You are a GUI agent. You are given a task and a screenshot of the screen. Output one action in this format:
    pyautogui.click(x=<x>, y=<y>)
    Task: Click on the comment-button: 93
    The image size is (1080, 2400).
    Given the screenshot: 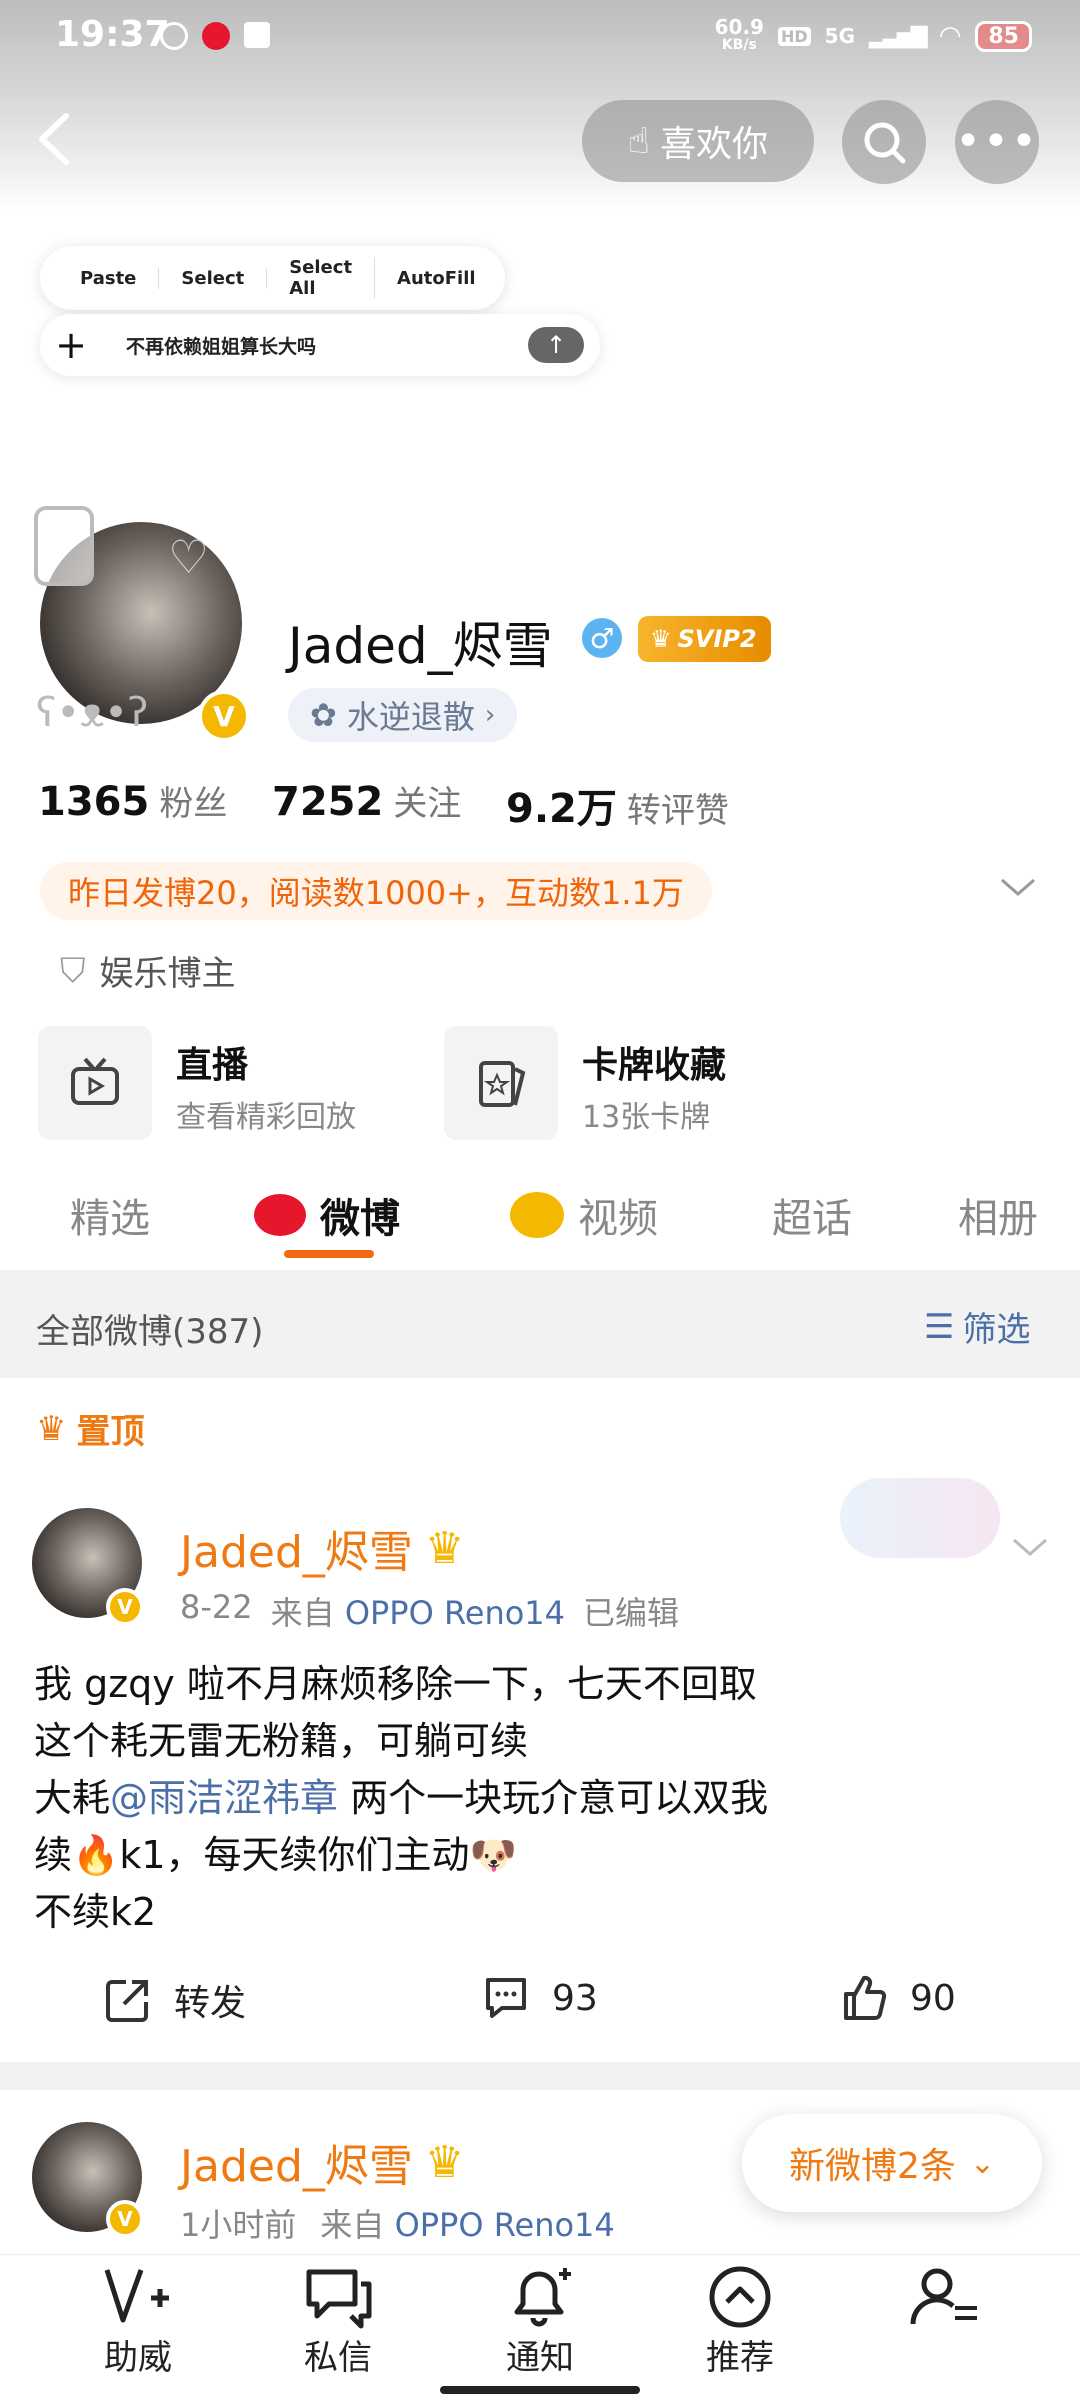 What is the action you would take?
    pyautogui.click(x=540, y=1998)
    